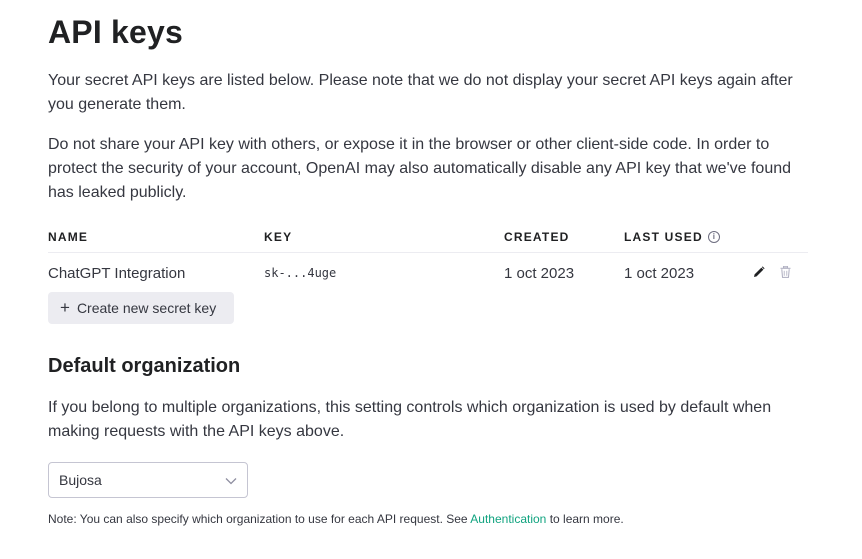 The height and width of the screenshot is (559, 862). What do you see at coordinates (663, 237) in the screenshot?
I see `column-header-last-used-label: LAST USED` at bounding box center [663, 237].